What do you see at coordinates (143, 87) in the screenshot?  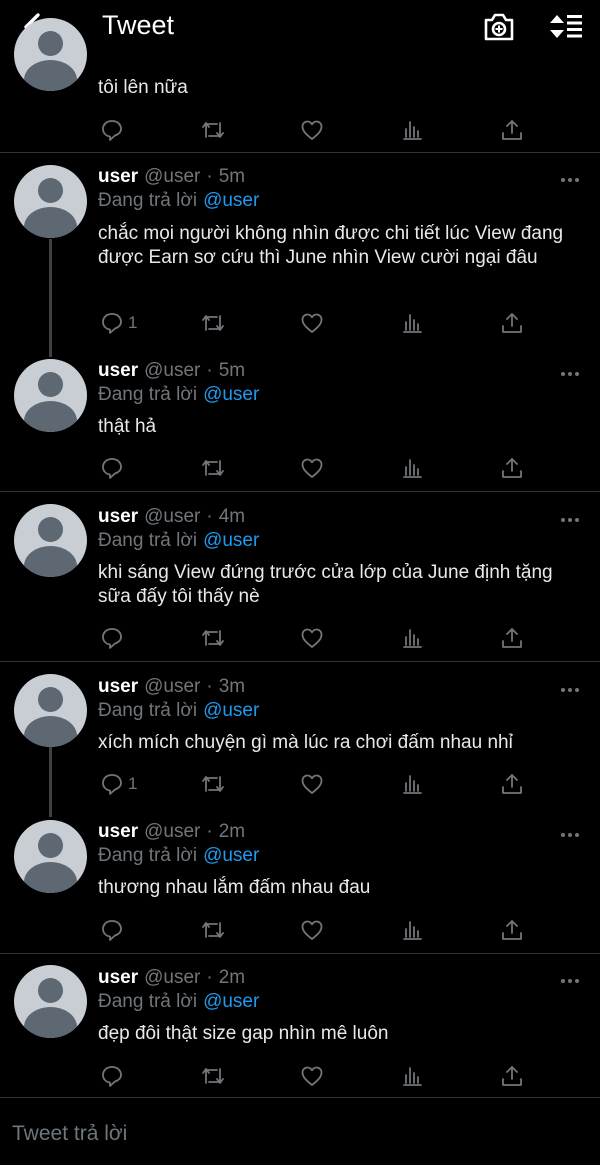 I see `tweet-text: tôi lên nữa` at bounding box center [143, 87].